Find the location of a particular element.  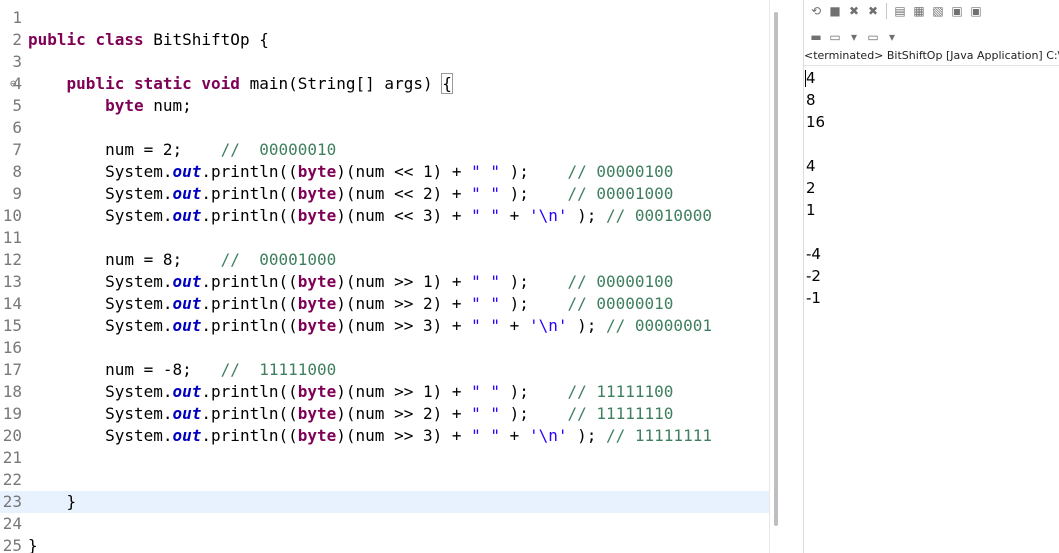

code-line: 23 } is located at coordinates (384, 502).